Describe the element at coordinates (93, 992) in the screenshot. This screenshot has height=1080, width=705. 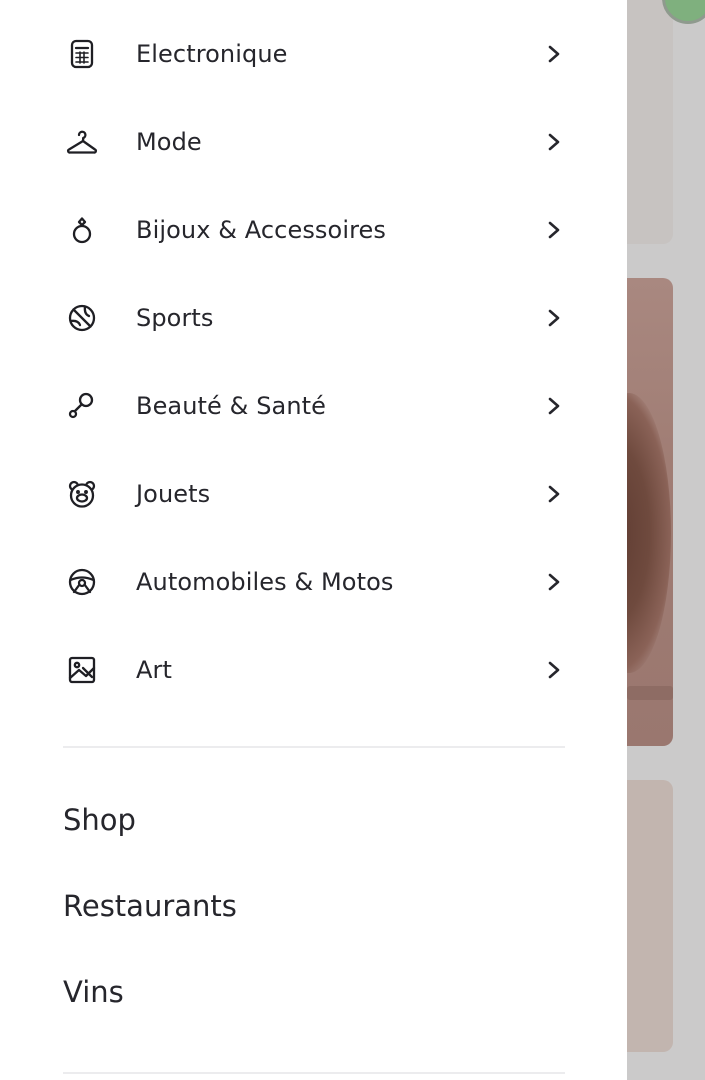
I see `link-vins: Vins` at that location.